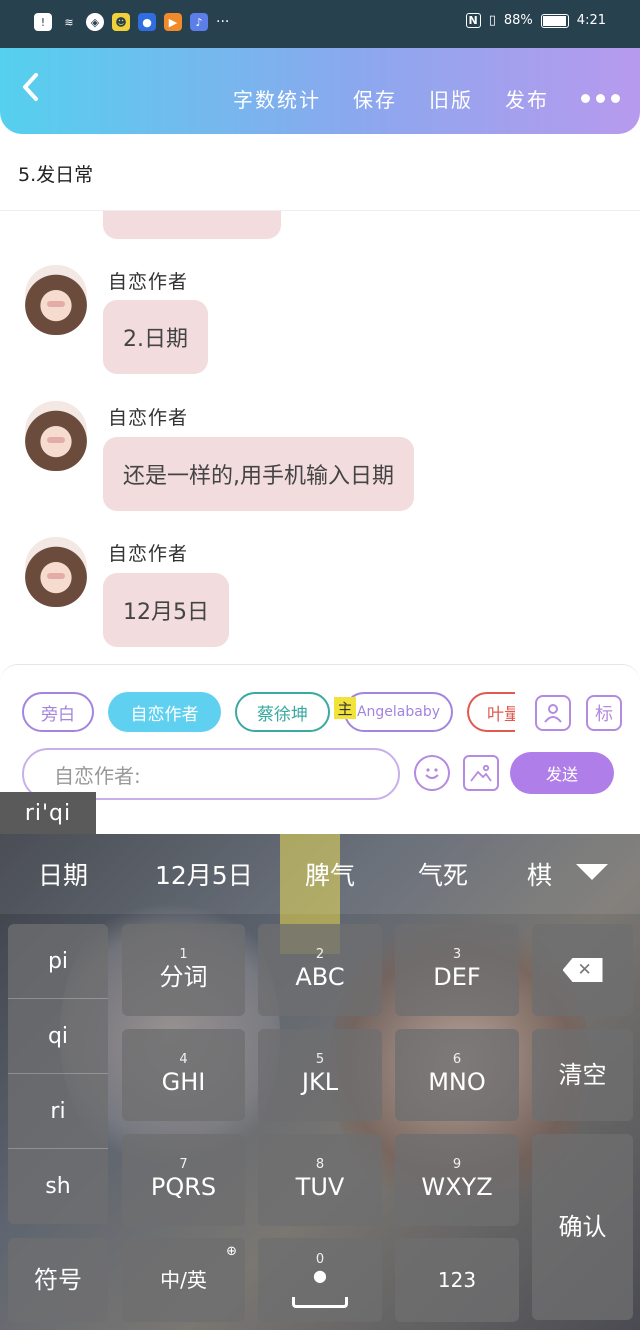  Describe the element at coordinates (63, 874) in the screenshot. I see `candidate: 日期` at that location.